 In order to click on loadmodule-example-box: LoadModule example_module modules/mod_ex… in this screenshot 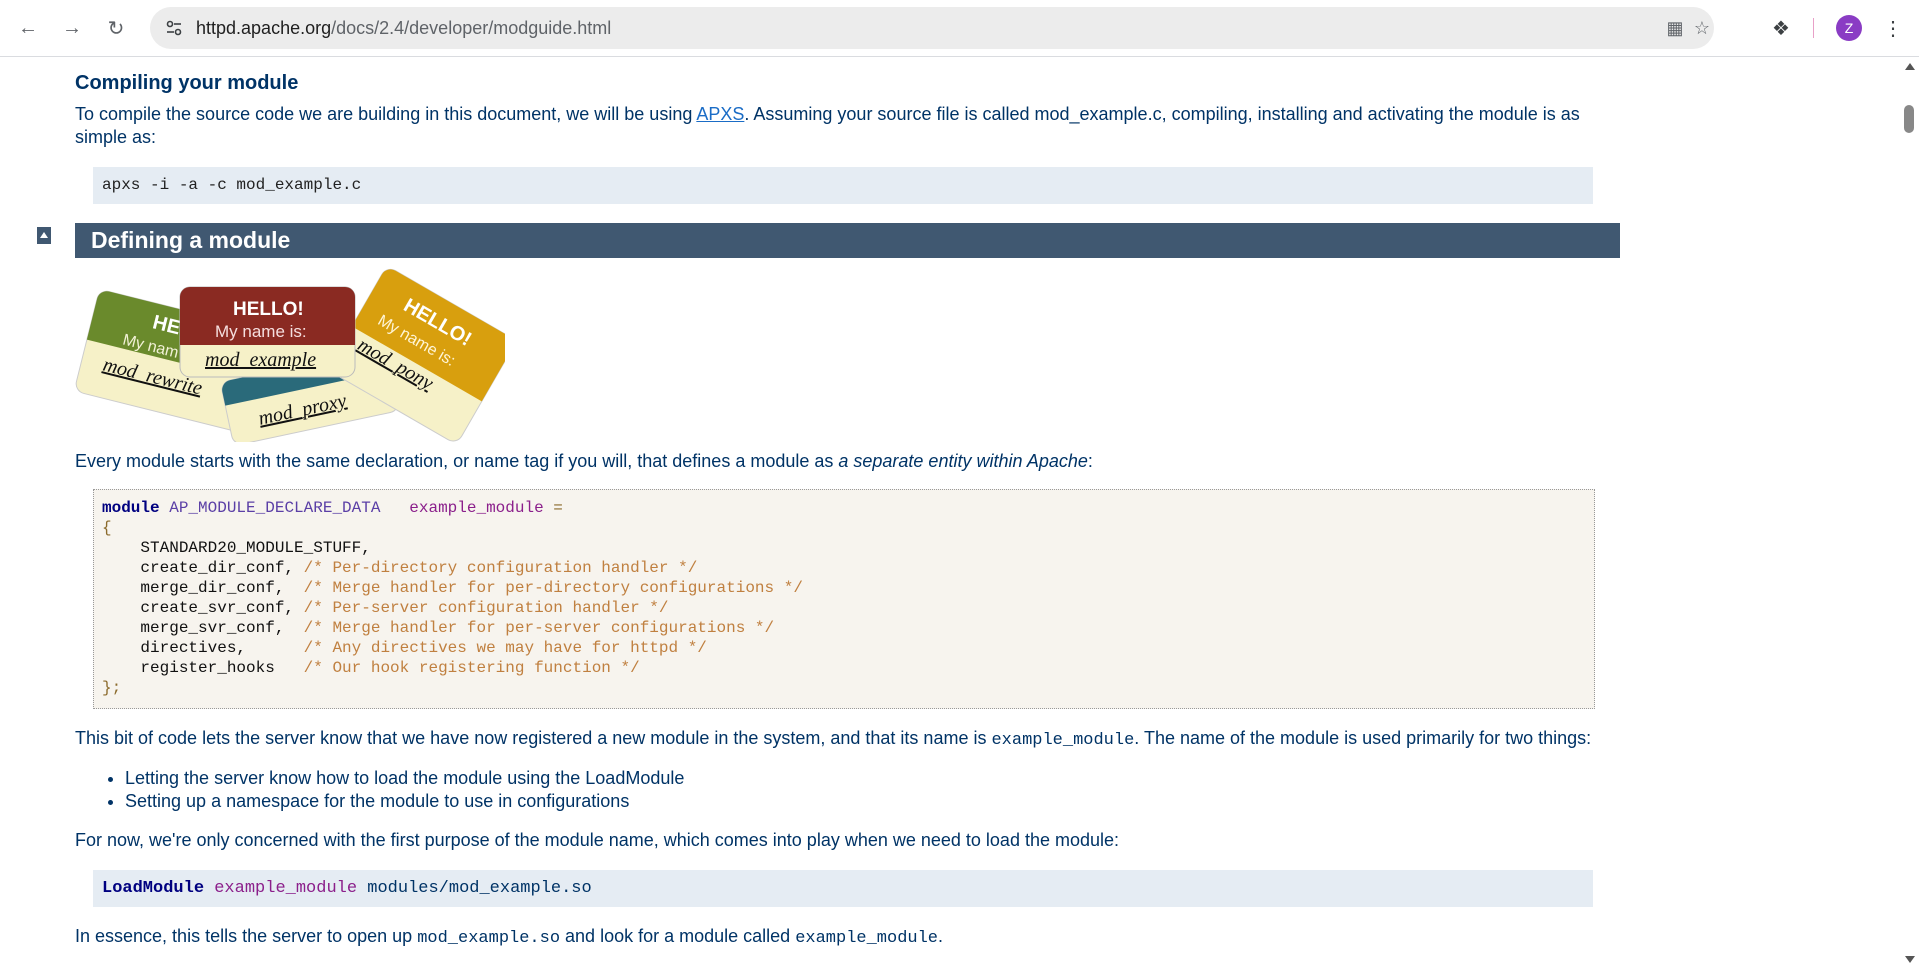, I will do `click(843, 888)`.